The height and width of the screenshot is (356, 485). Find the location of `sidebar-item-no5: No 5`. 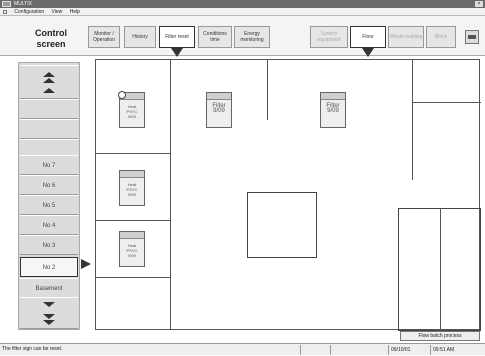

sidebar-item-no5: No 5 is located at coordinates (49, 205).